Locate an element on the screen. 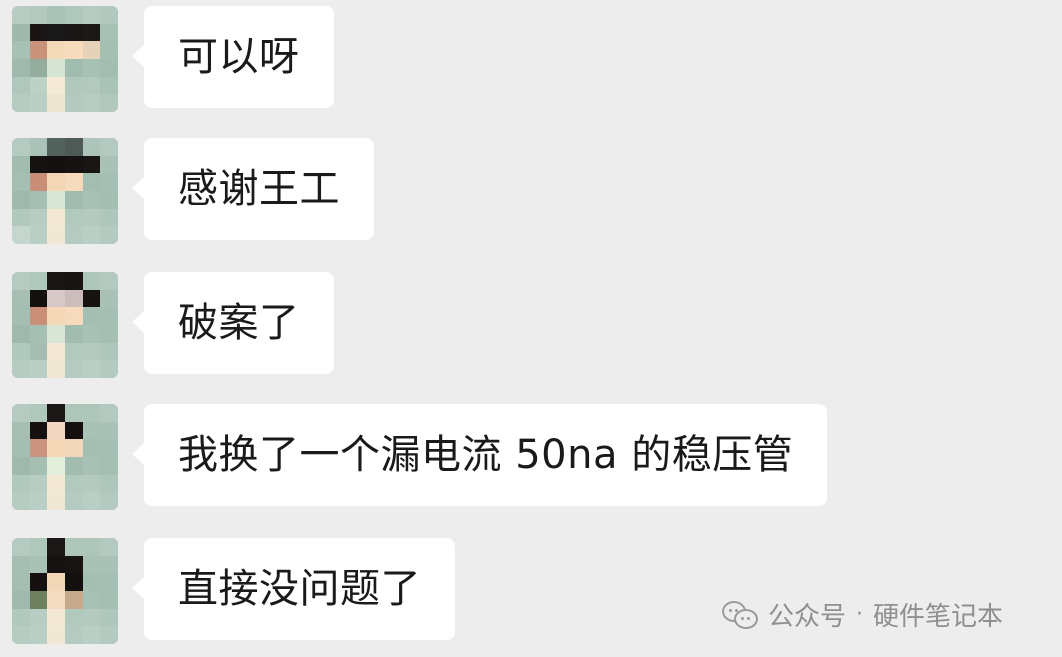 This screenshot has width=1062, height=657. watermark-account: 硬件笔记本 is located at coordinates (938, 616).